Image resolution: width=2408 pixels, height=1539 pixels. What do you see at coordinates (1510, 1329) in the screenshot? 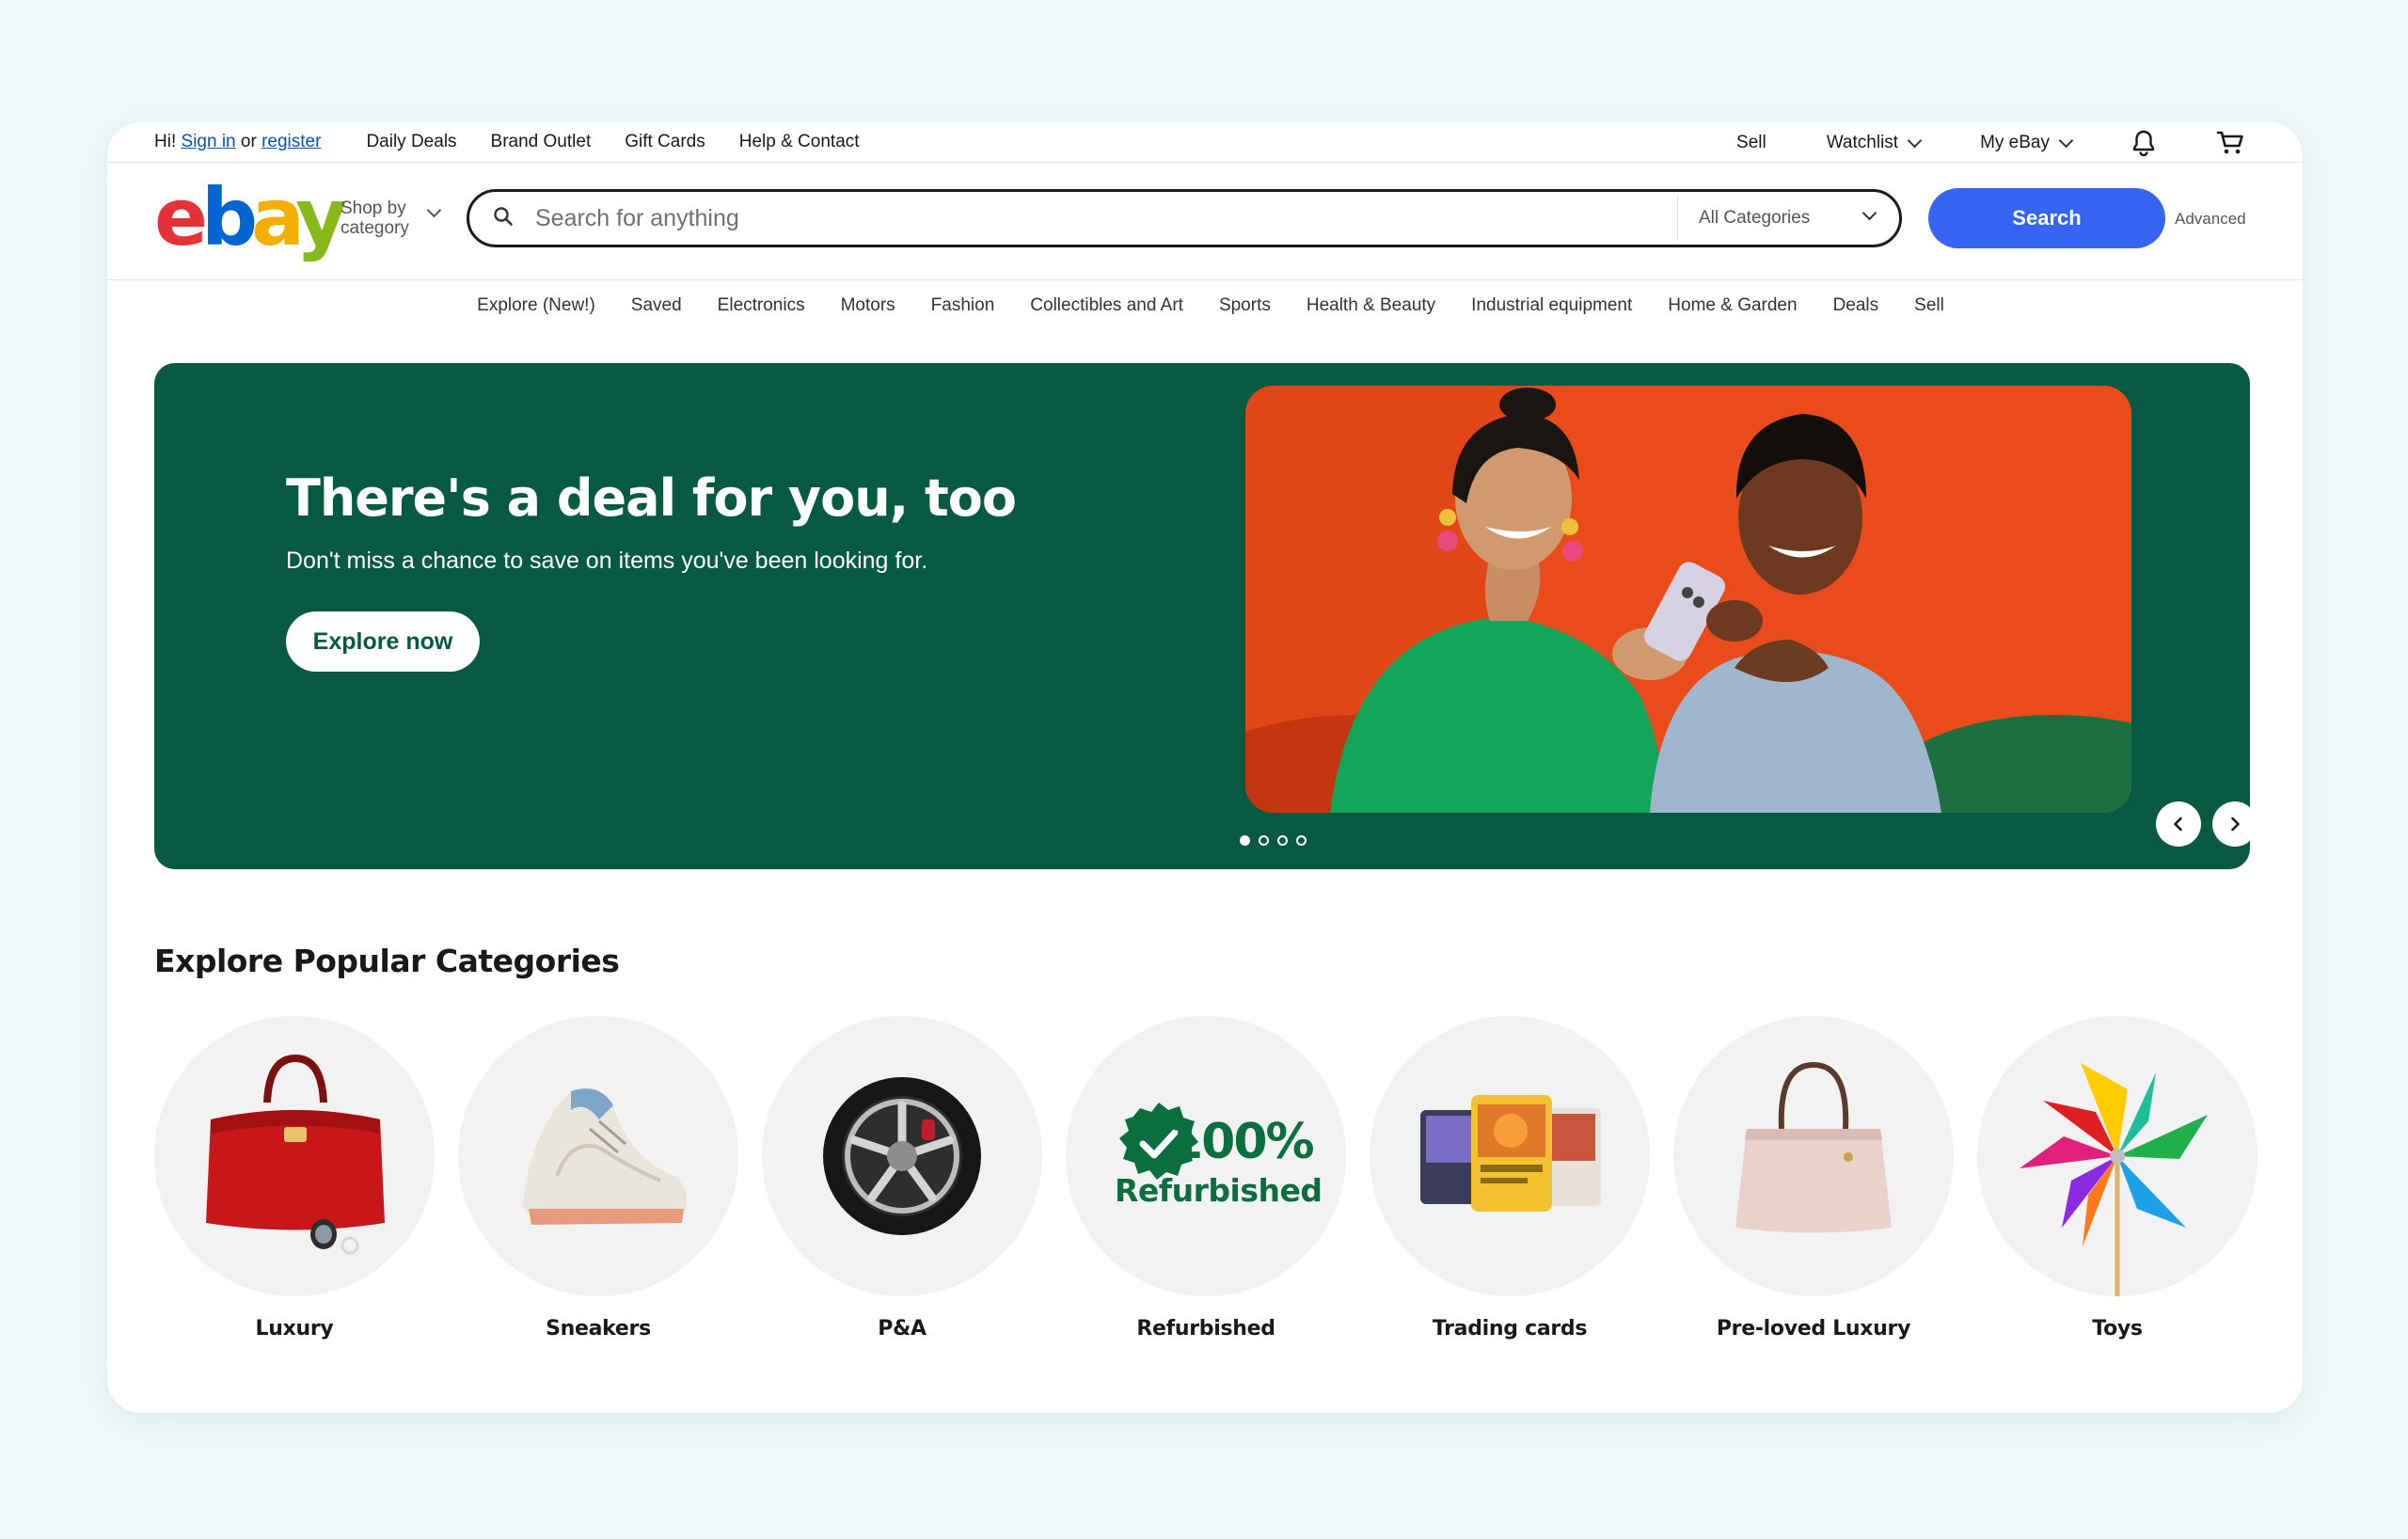
I see `category-label: Trading cards` at bounding box center [1510, 1329].